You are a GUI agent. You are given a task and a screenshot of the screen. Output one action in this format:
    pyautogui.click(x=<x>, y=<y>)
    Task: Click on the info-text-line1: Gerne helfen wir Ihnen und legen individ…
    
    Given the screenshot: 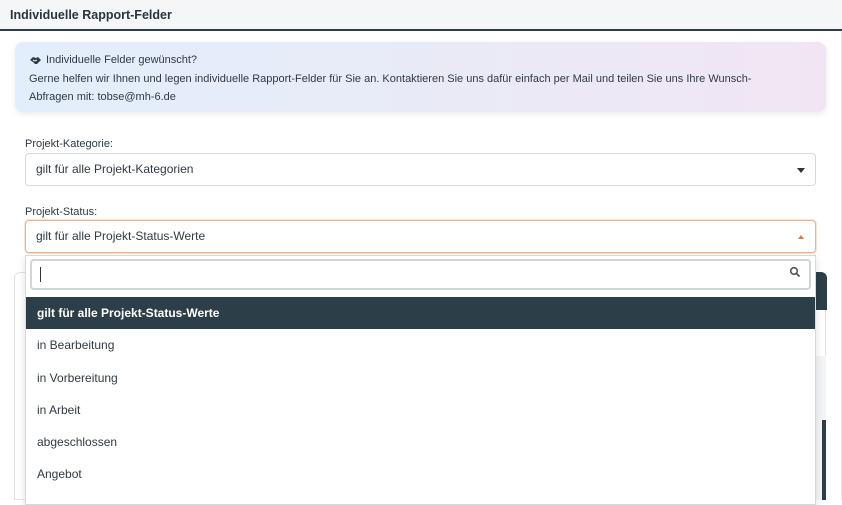 What is the action you would take?
    pyautogui.click(x=390, y=78)
    